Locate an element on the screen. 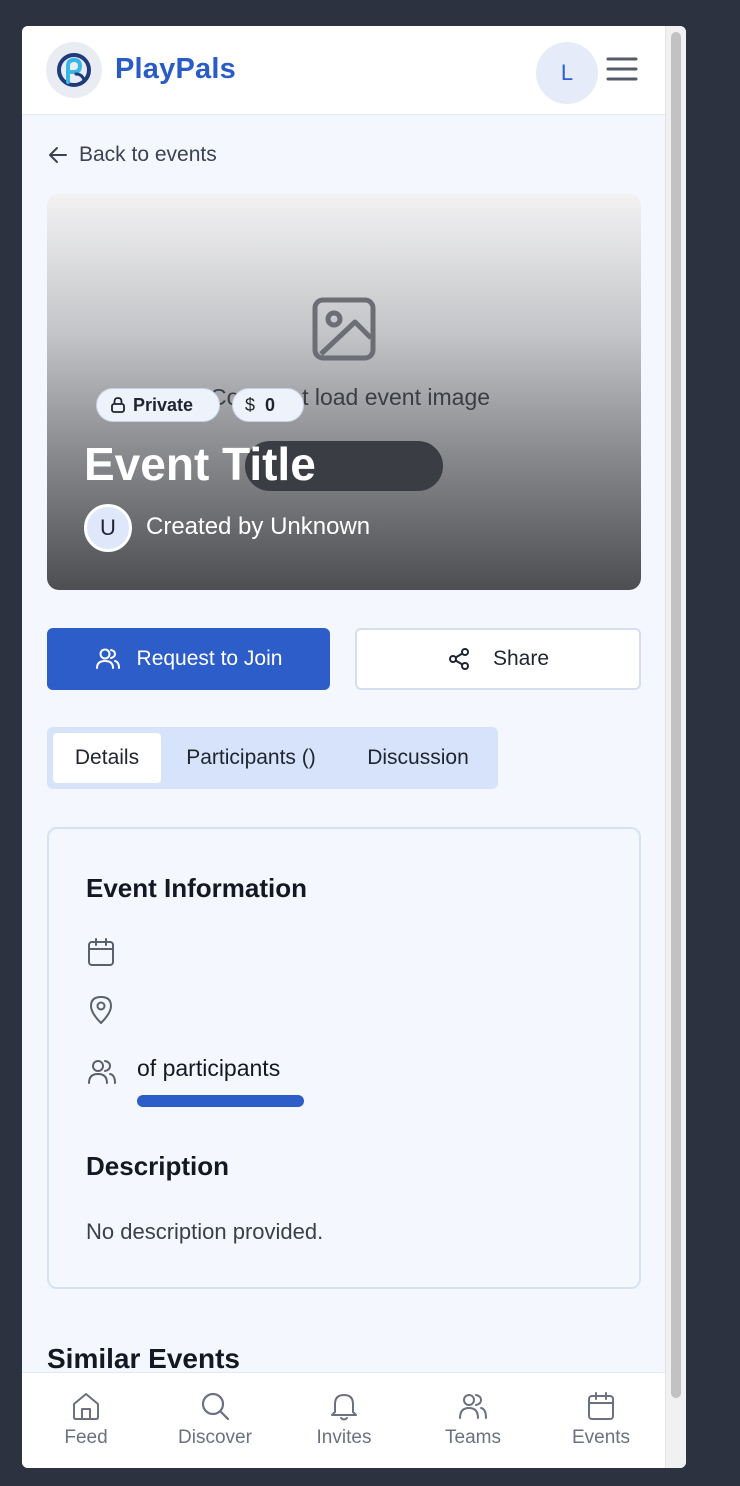 Image resolution: width=740 pixels, height=1486 pixels. nav-invites: Invites is located at coordinates (344, 1420).